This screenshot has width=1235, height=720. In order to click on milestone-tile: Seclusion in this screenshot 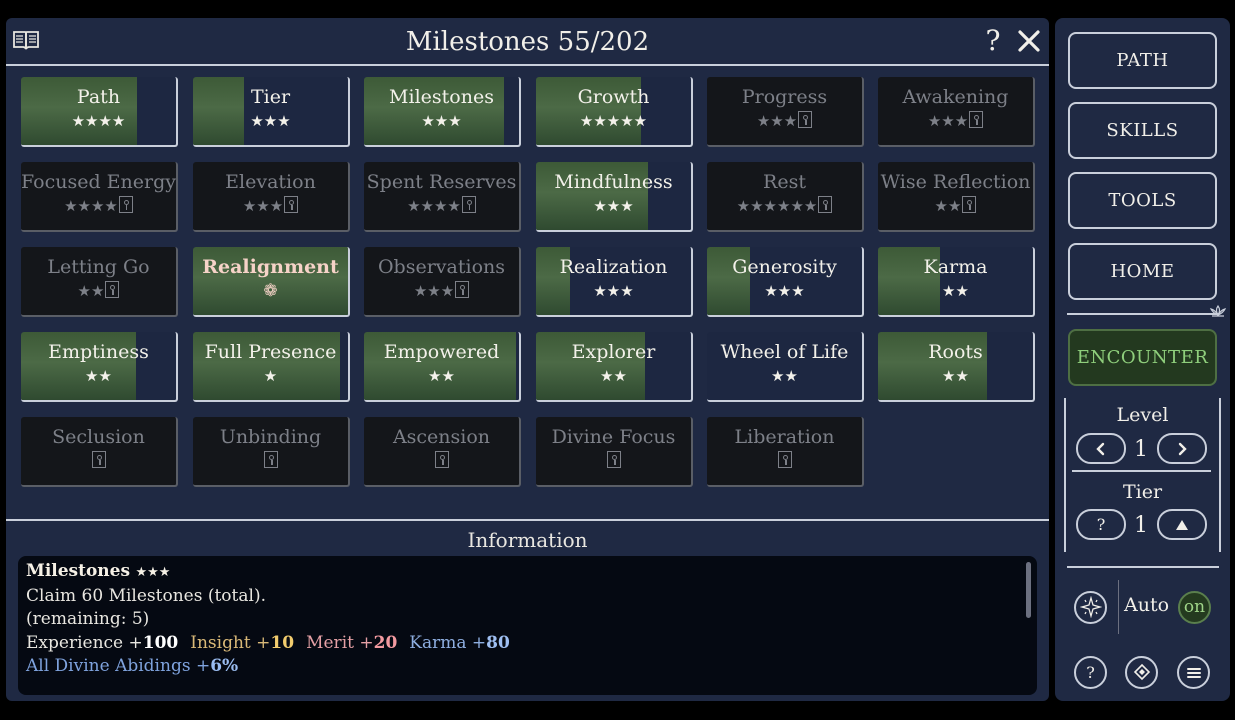, I will do `click(99, 452)`.